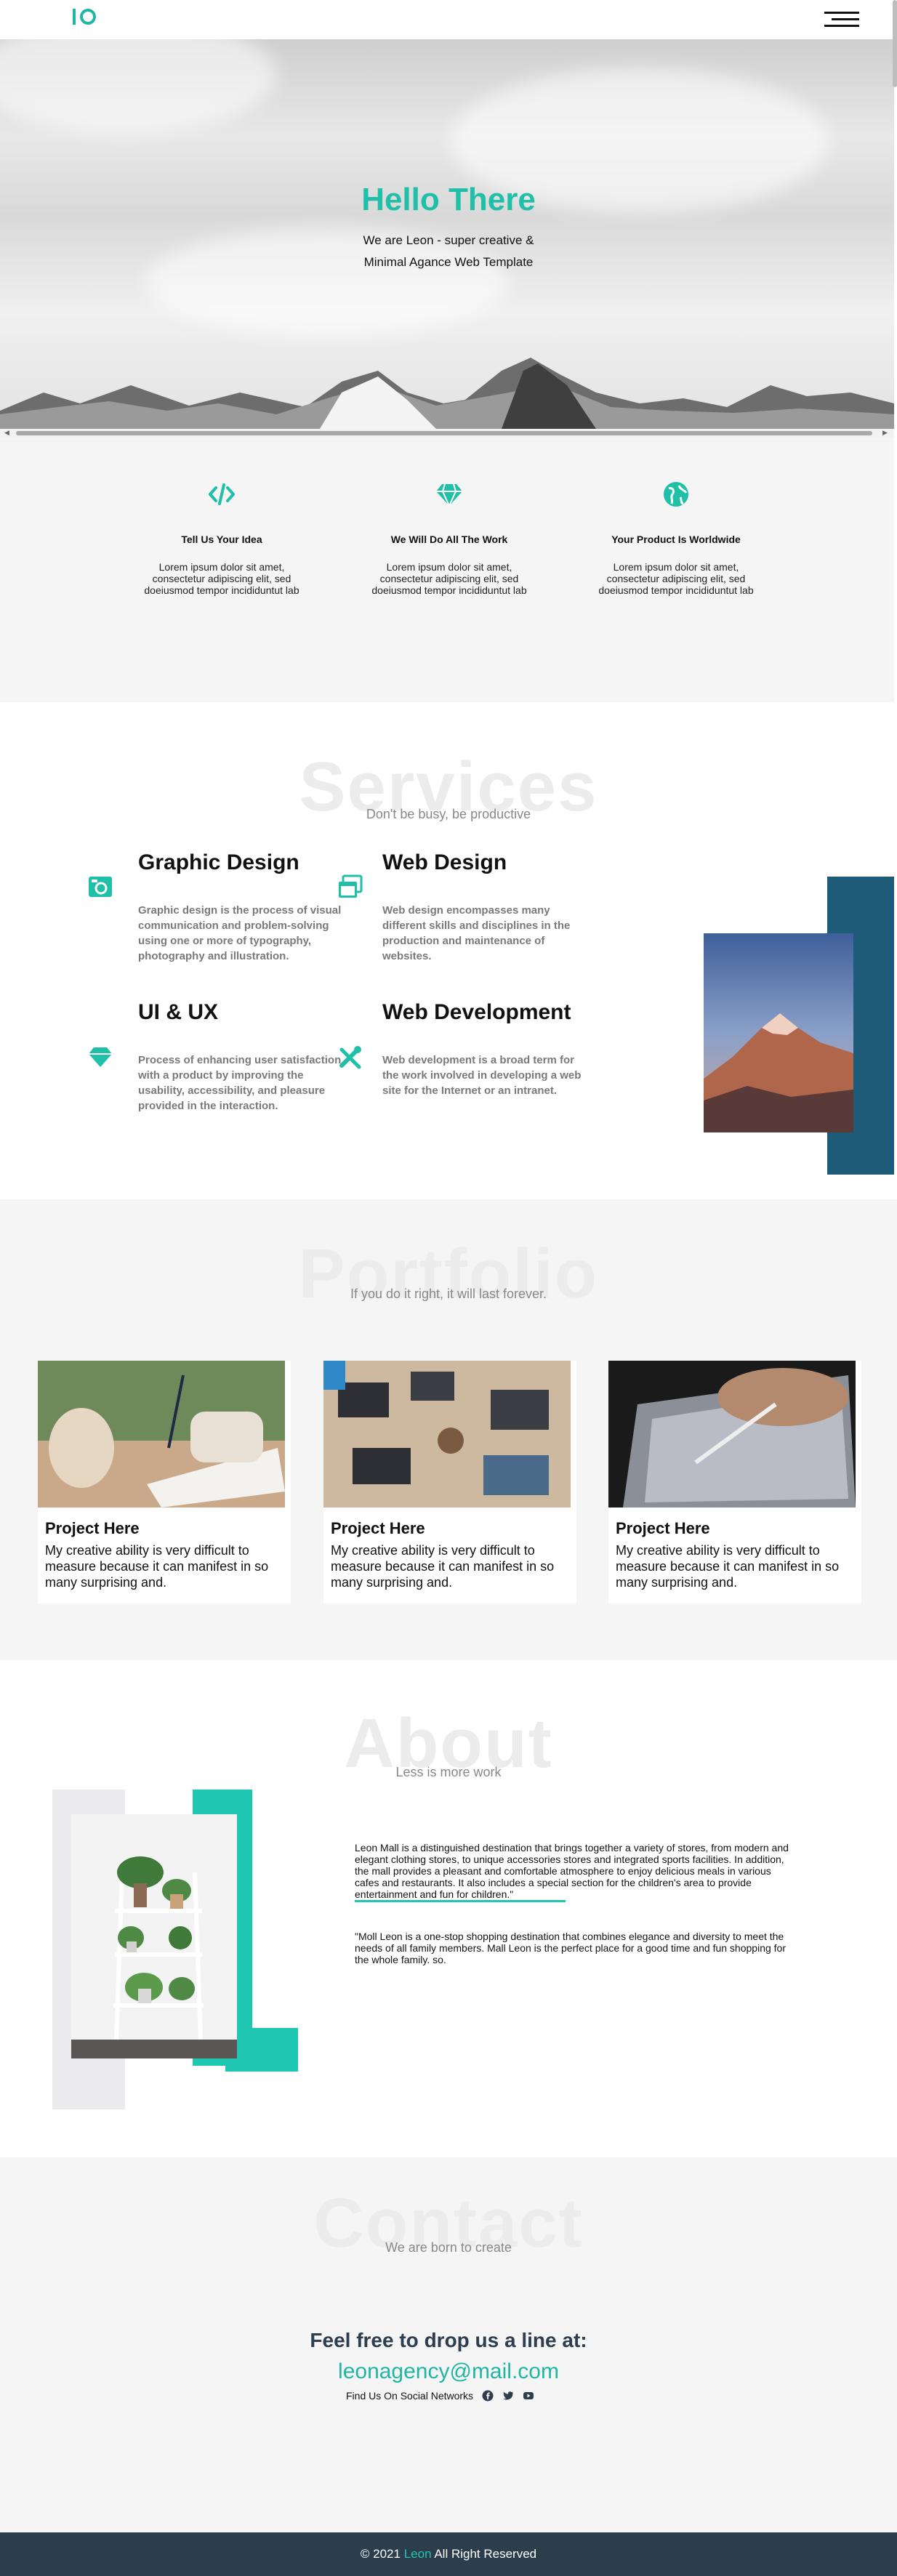 Image resolution: width=897 pixels, height=2576 pixels. What do you see at coordinates (885, 433) in the screenshot?
I see `scroll-right-arrow-icon: ▶` at bounding box center [885, 433].